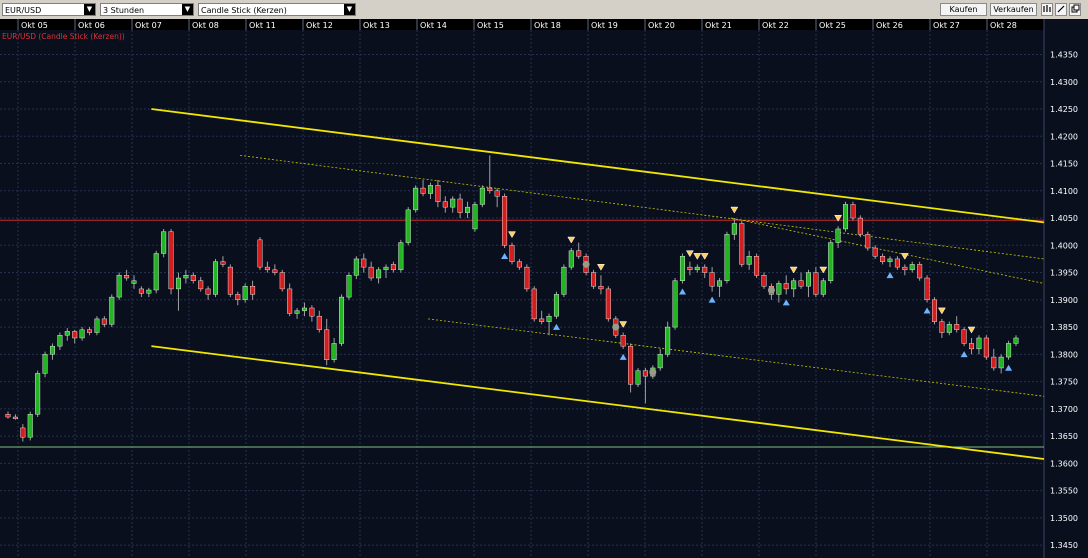 The width and height of the screenshot is (1088, 558). Describe the element at coordinates (547, 25) in the screenshot. I see `x-tick-label: Okt 18` at that location.